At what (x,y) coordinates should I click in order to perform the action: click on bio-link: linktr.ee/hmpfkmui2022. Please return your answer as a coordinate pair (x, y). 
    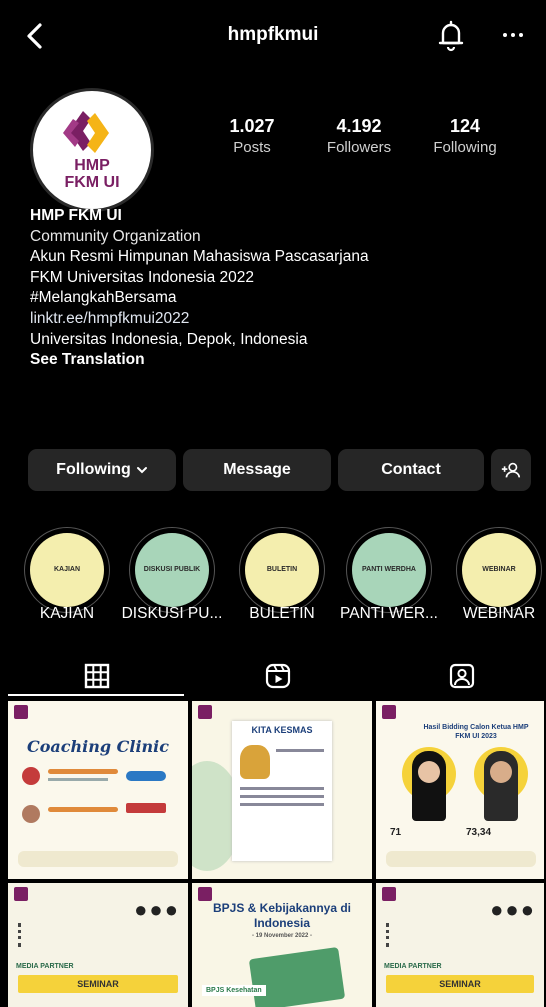
    Looking at the image, I should click on (280, 319).